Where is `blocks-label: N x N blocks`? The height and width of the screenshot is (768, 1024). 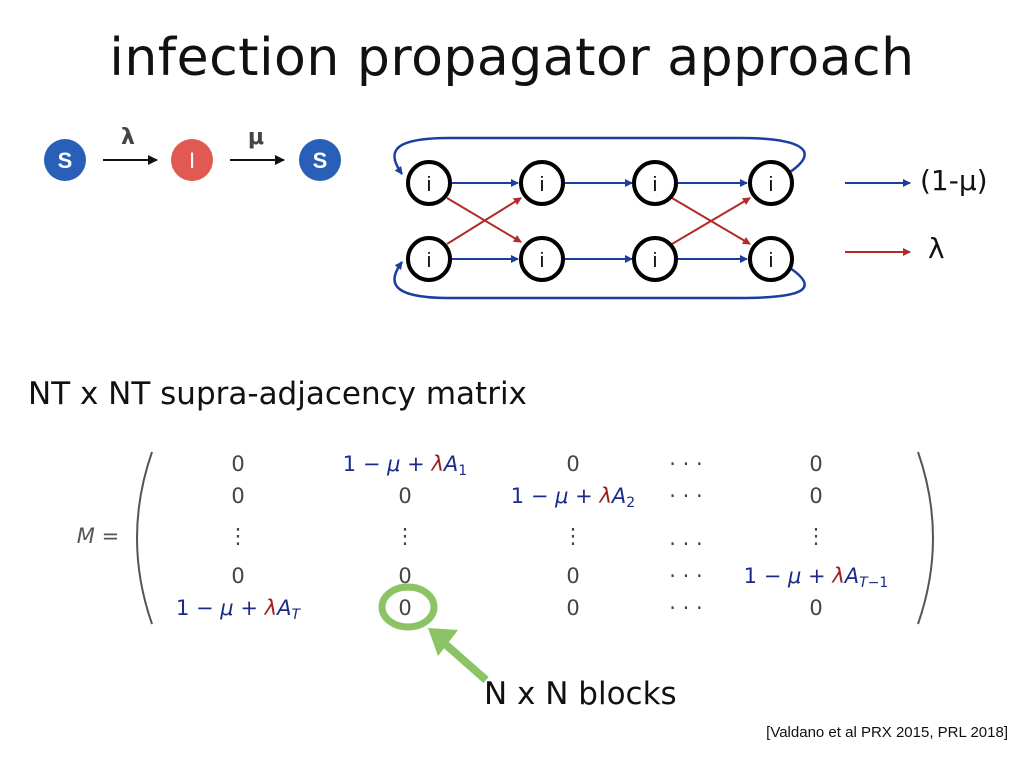
blocks-label: N x N blocks is located at coordinates (580, 694).